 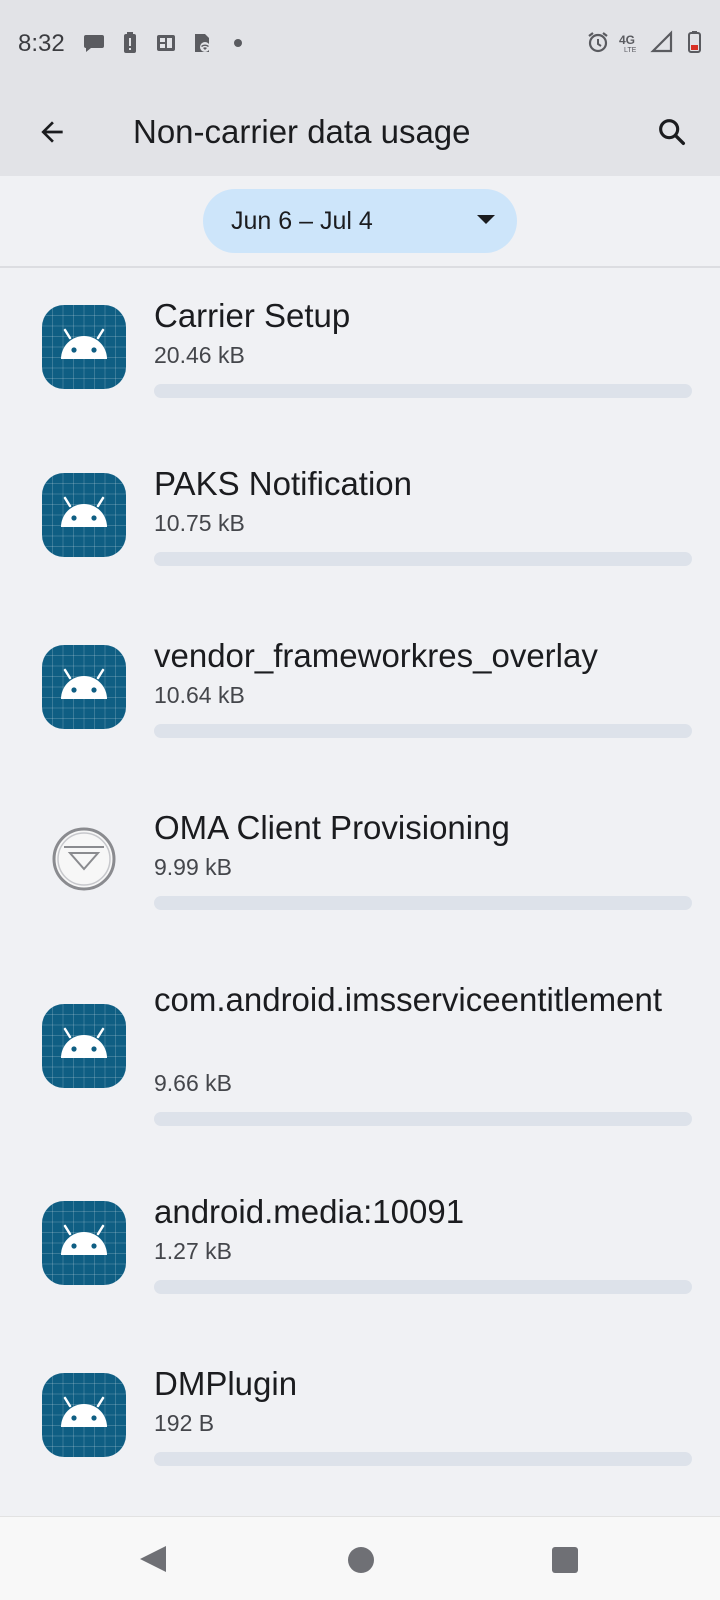 I want to click on app-bar: Non-carrier data usage, so click(x=360, y=132).